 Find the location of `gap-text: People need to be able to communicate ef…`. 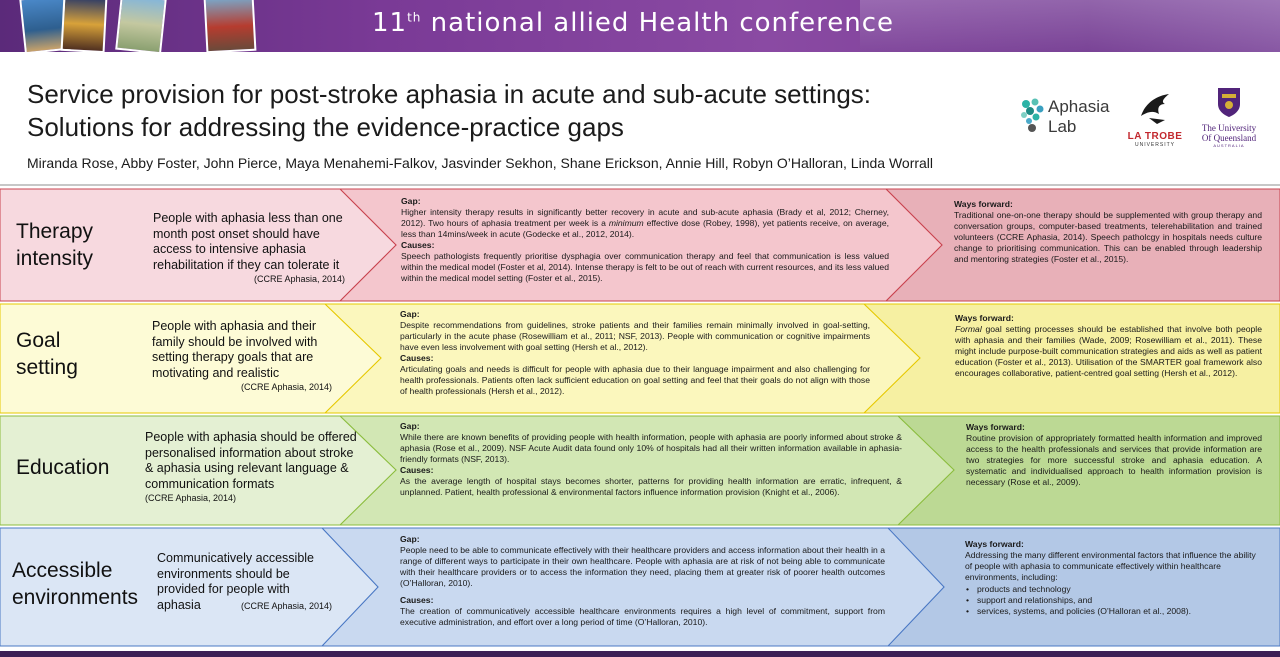

gap-text: People need to be able to communicate ef… is located at coordinates (642, 566).